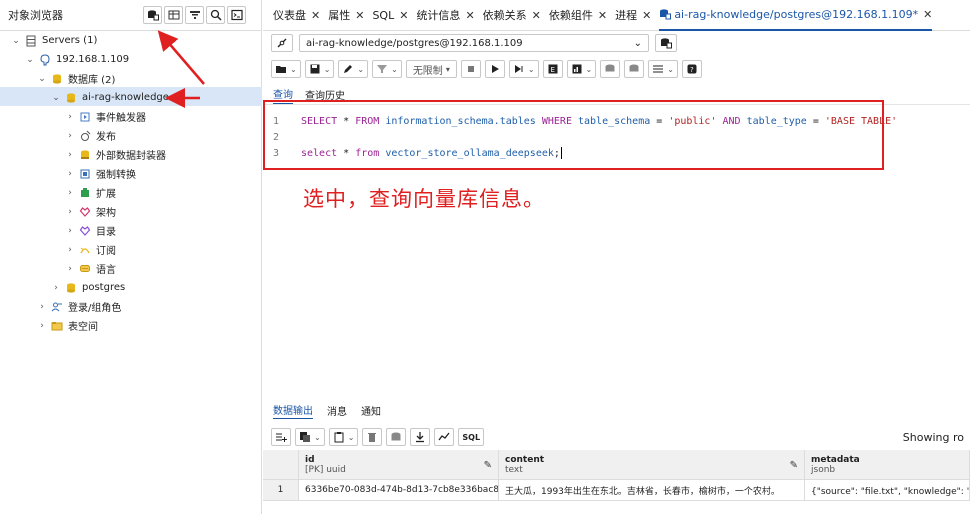  I want to click on stop-button, so click(470, 69).